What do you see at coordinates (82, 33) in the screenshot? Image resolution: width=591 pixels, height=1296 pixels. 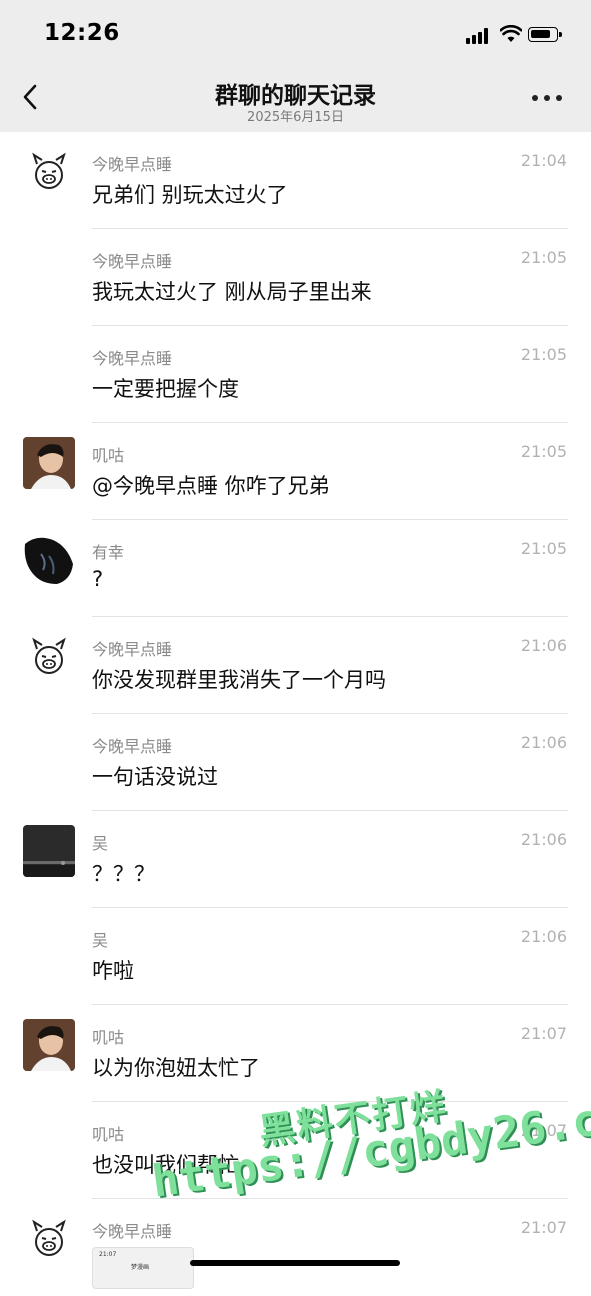 I see `status-time: 12:26` at bounding box center [82, 33].